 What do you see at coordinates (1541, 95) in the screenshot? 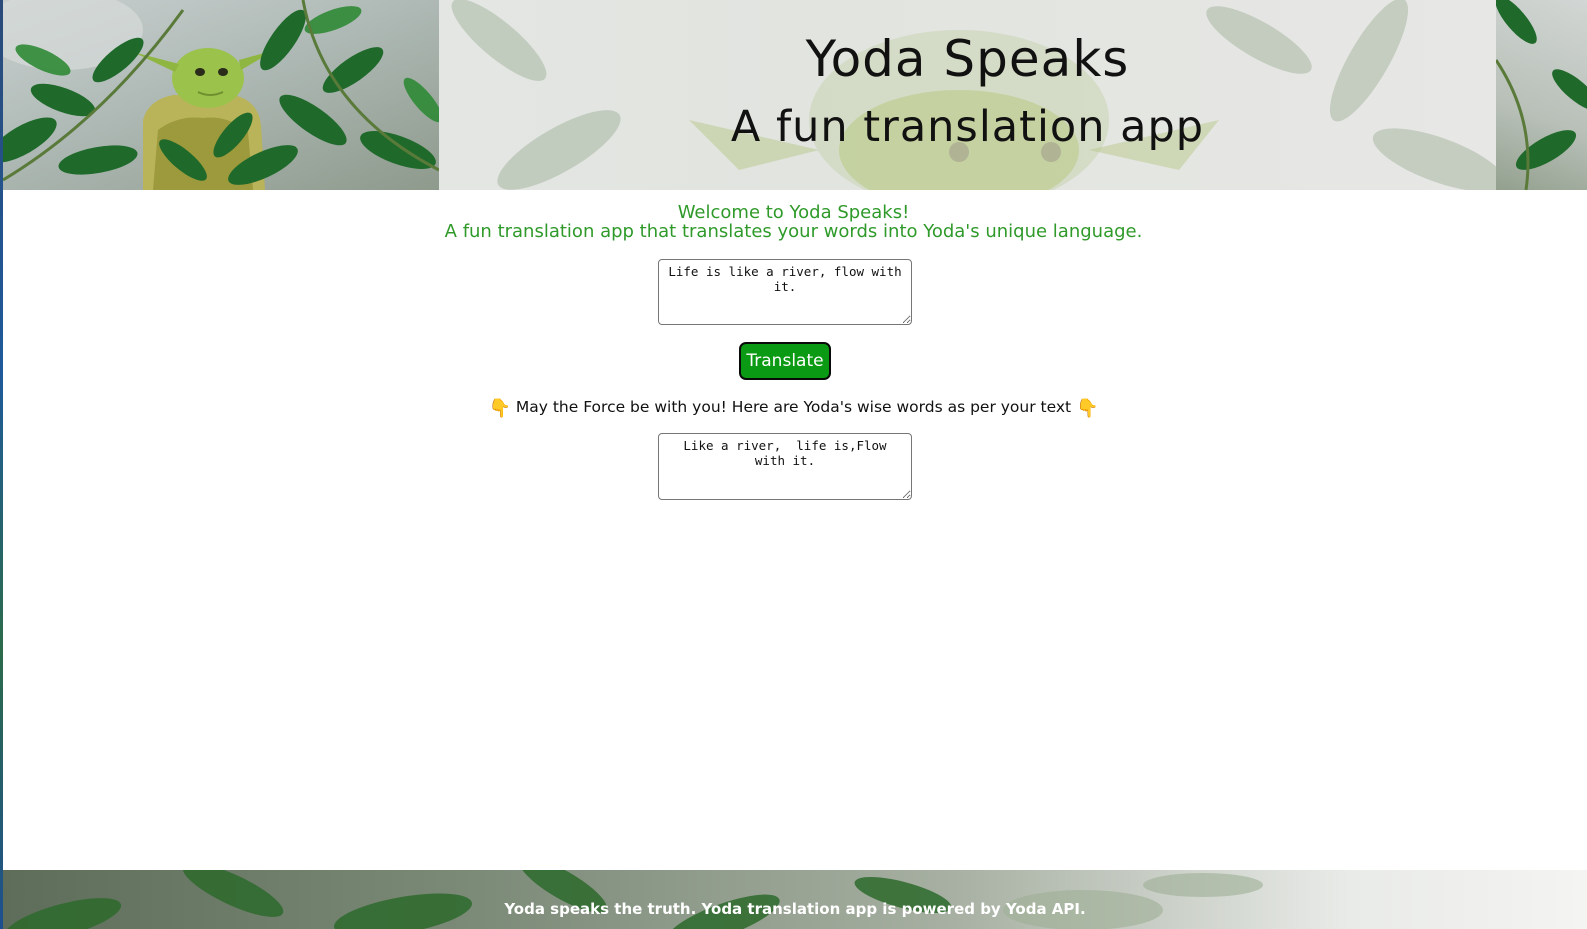
I see `plant-photo-right` at bounding box center [1541, 95].